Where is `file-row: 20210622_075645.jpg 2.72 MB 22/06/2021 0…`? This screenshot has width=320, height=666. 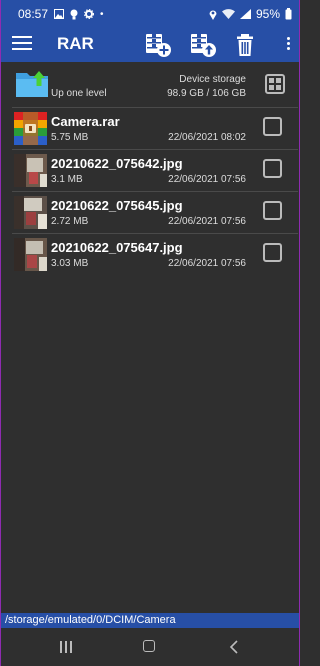 file-row: 20210622_075645.jpg 2.72 MB 22/06/2021 0… is located at coordinates (155, 212).